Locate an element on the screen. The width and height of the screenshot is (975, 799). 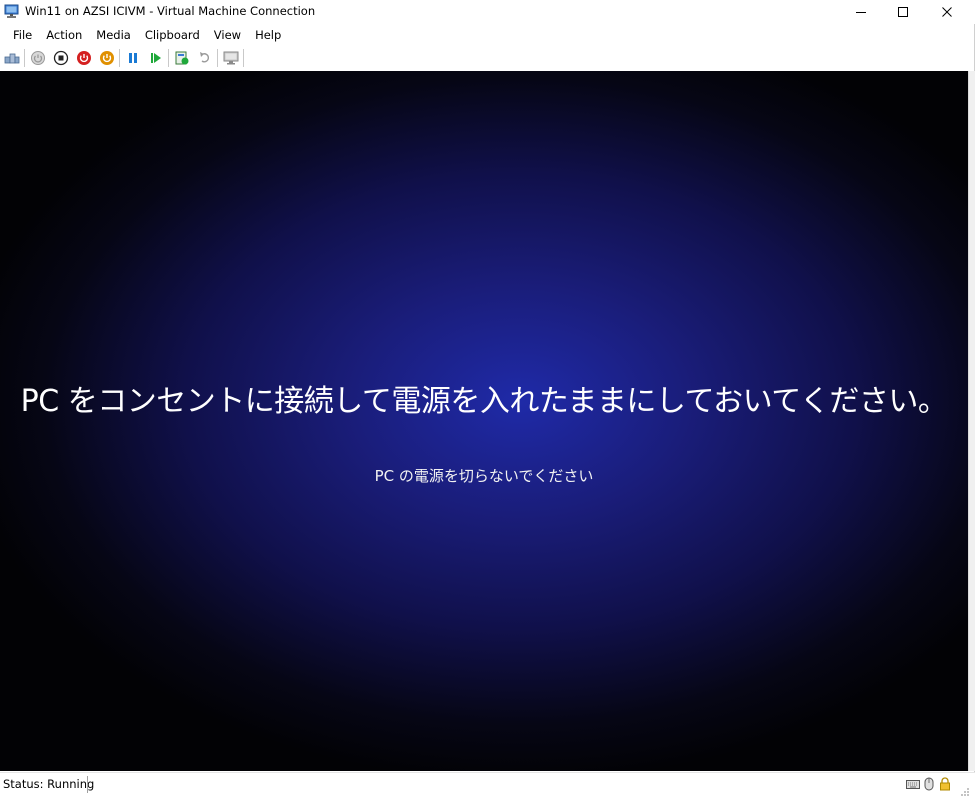
menu-file: File is located at coordinates (19, 35).